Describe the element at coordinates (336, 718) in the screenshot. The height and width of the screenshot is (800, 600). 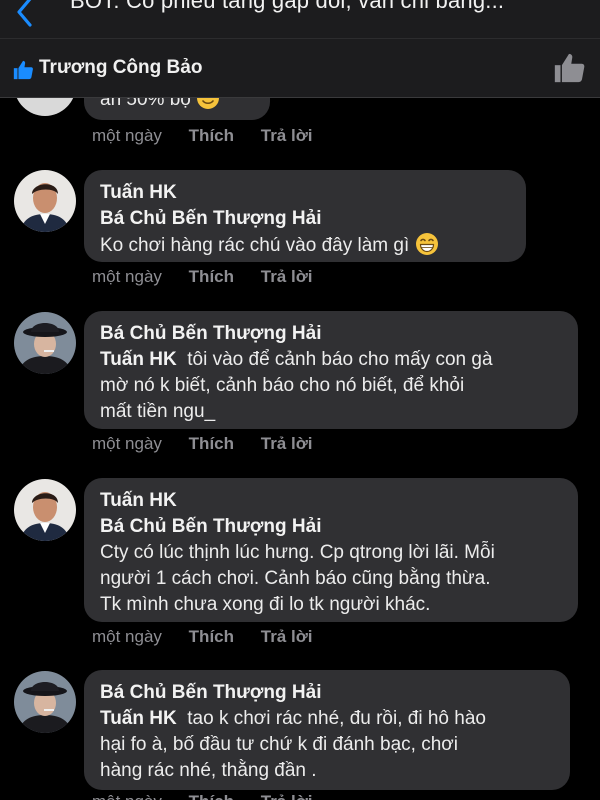
I see `comment-line: tao k chơi rác nhé, đu rồi, đi hô hào` at that location.